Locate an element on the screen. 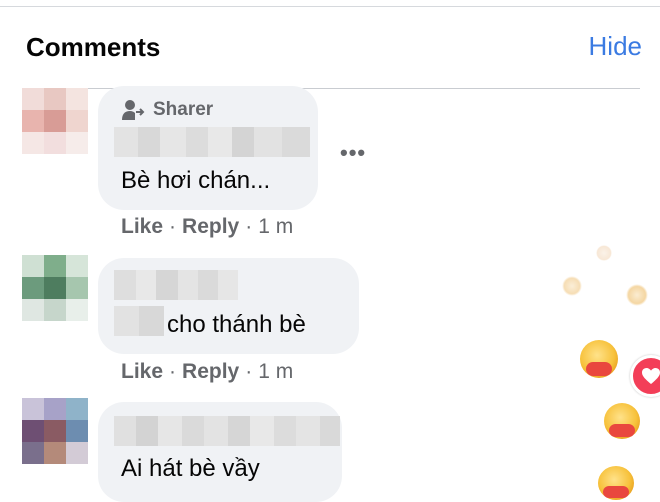  ellipsis-icon: ••• is located at coordinates (353, 153).